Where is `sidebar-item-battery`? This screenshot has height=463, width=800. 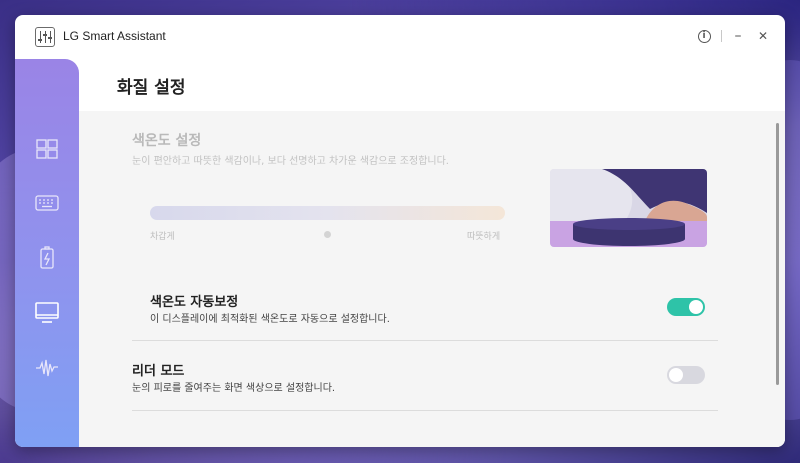
sidebar-item-battery is located at coordinates (47, 258).